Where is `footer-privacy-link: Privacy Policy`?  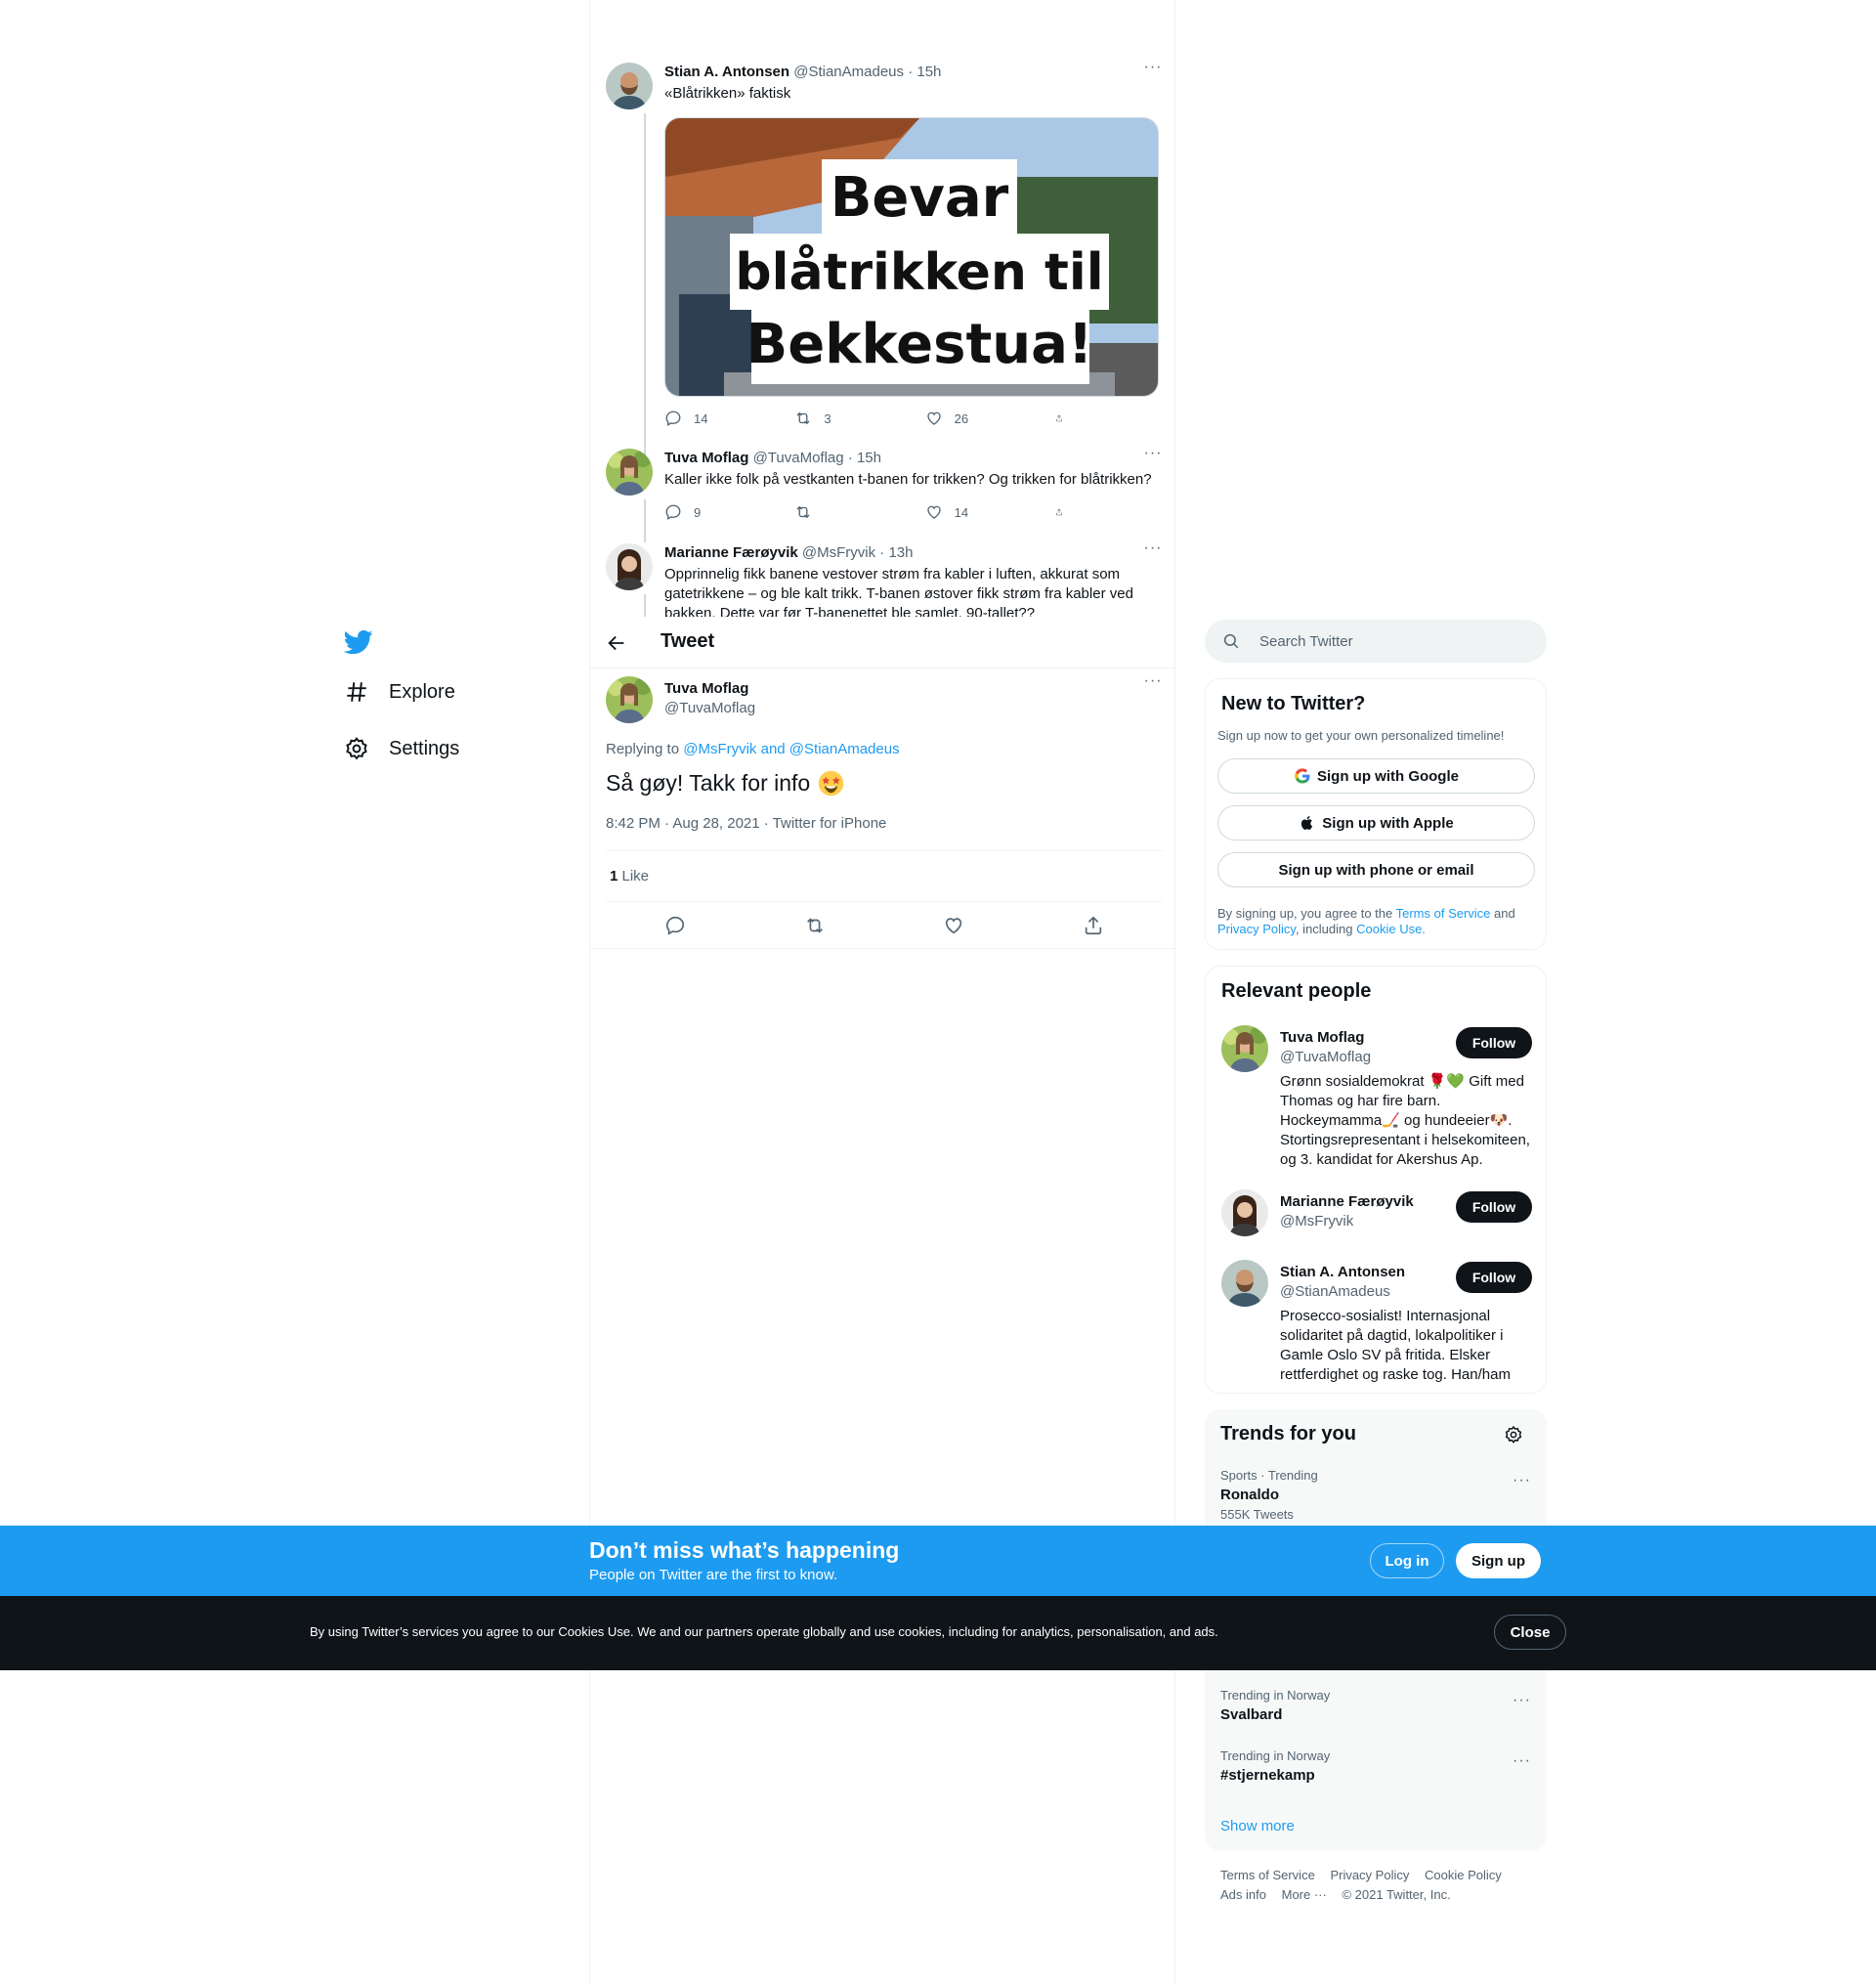
footer-privacy-link: Privacy Policy is located at coordinates (1369, 1875).